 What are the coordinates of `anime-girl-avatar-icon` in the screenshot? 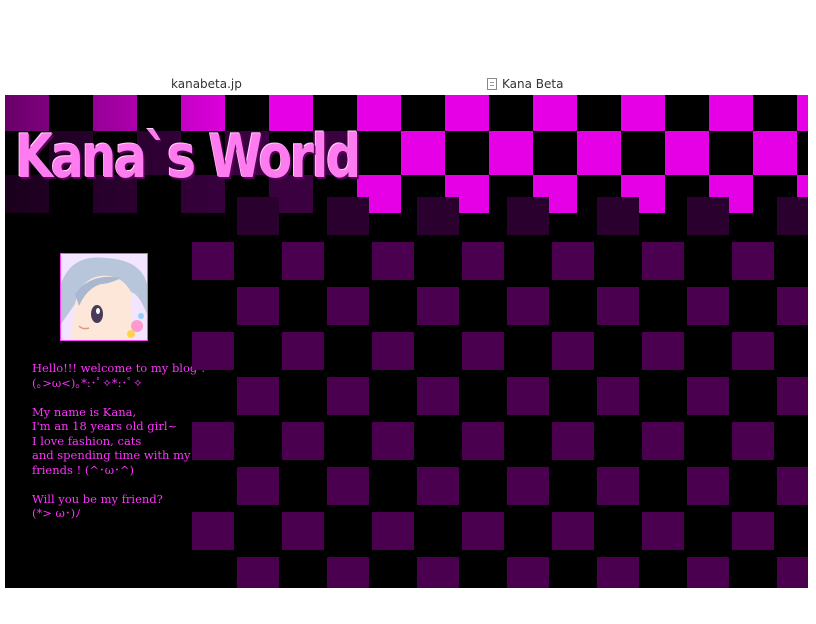 It's located at (104, 297).